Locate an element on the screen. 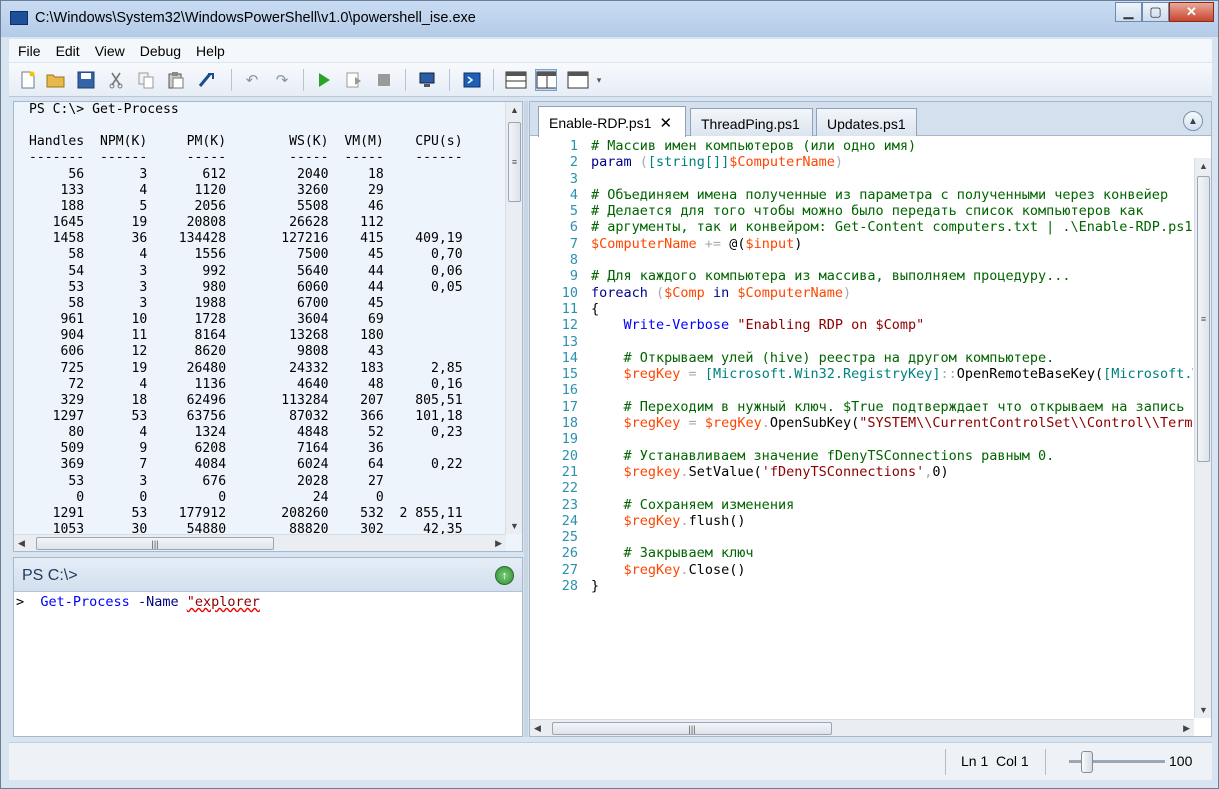 This screenshot has height=789, width=1219. editor-horizontal-scrollbar: ◀ ||| ▶ is located at coordinates (862, 727).